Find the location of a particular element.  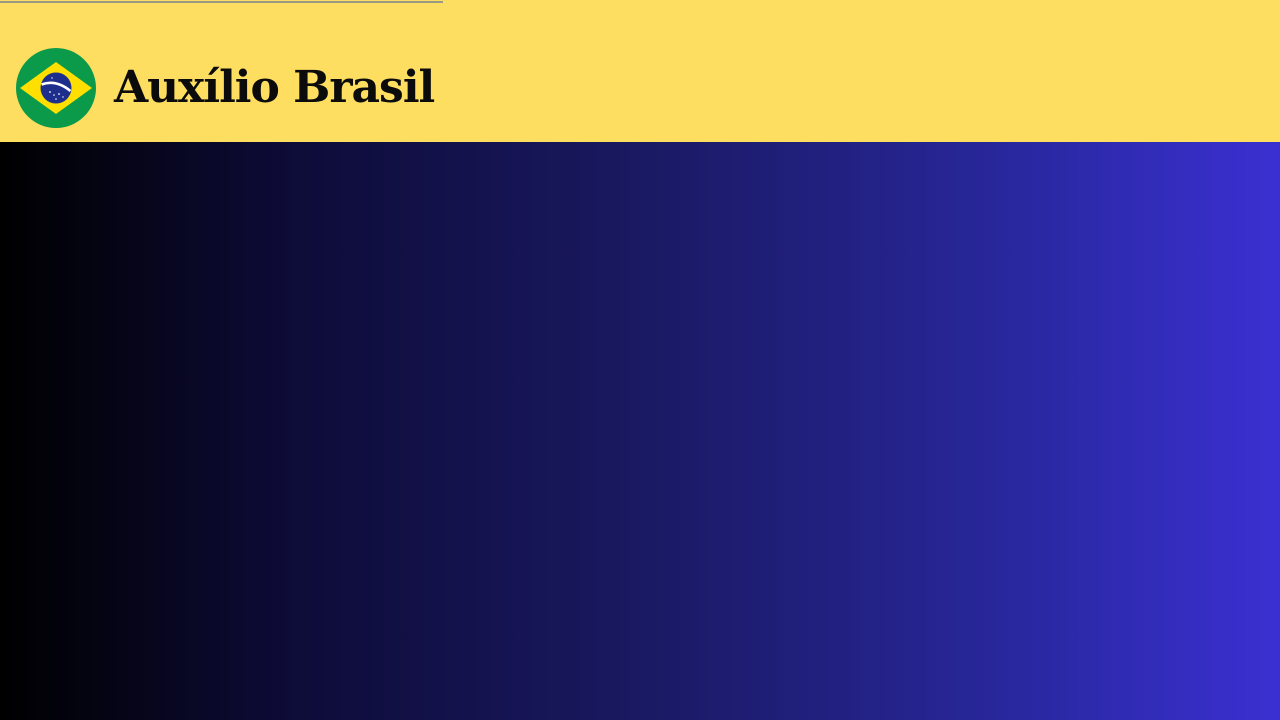

site-title: Auxílio Brasil is located at coordinates (274, 87).